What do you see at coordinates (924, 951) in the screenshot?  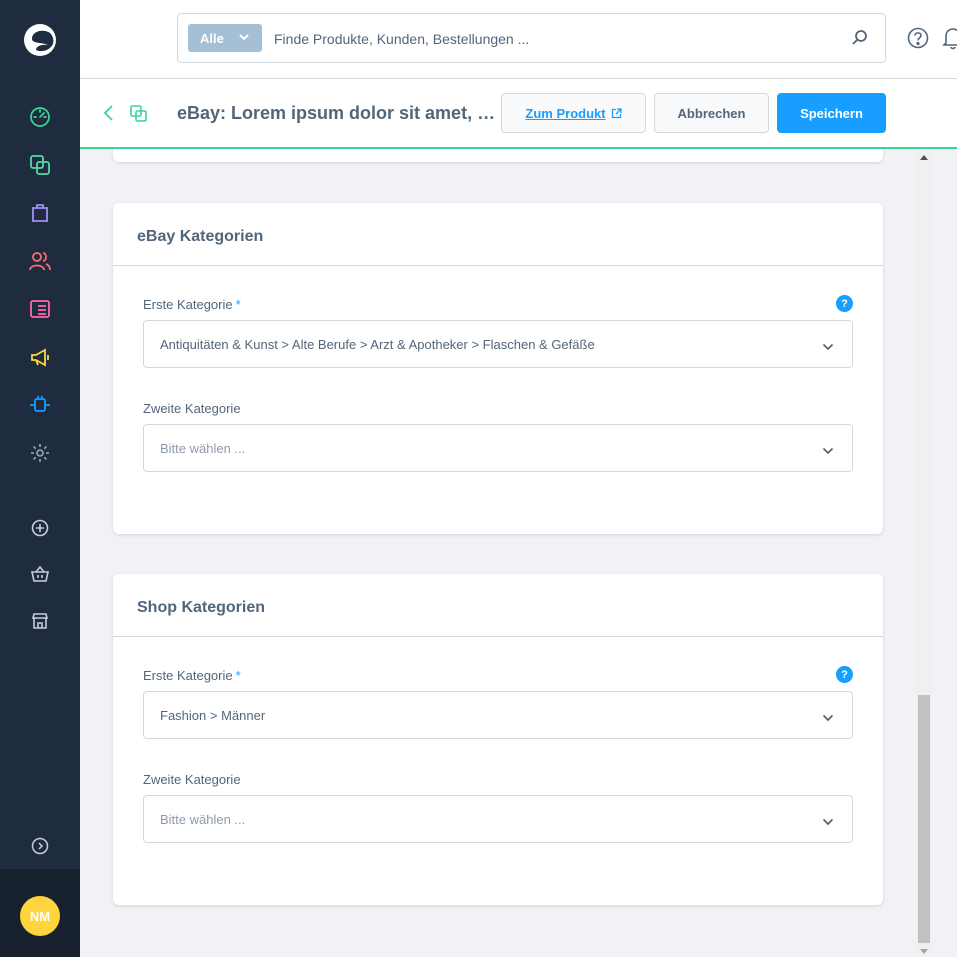 I see `scroll-down-arrow` at bounding box center [924, 951].